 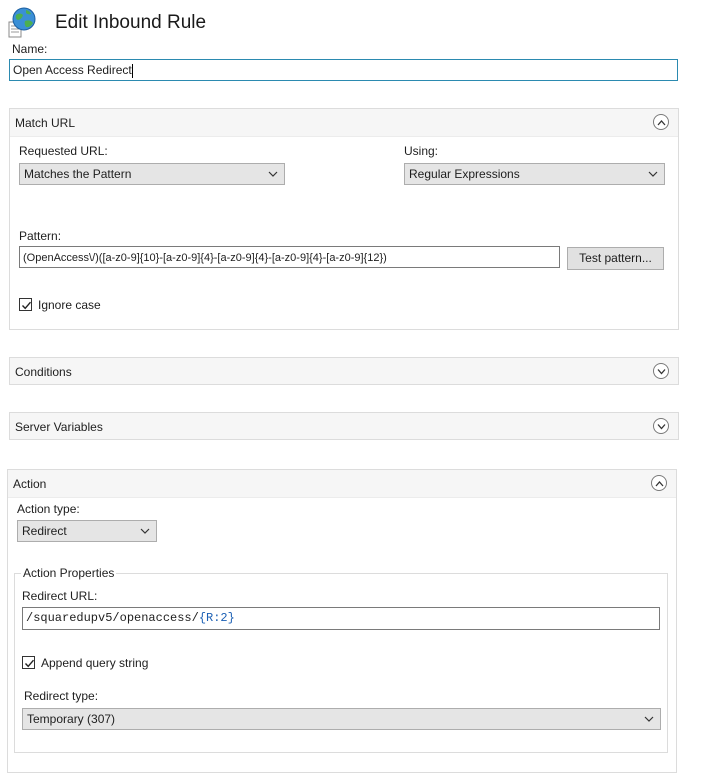 What do you see at coordinates (421, 151) in the screenshot?
I see `using-label: Using:` at bounding box center [421, 151].